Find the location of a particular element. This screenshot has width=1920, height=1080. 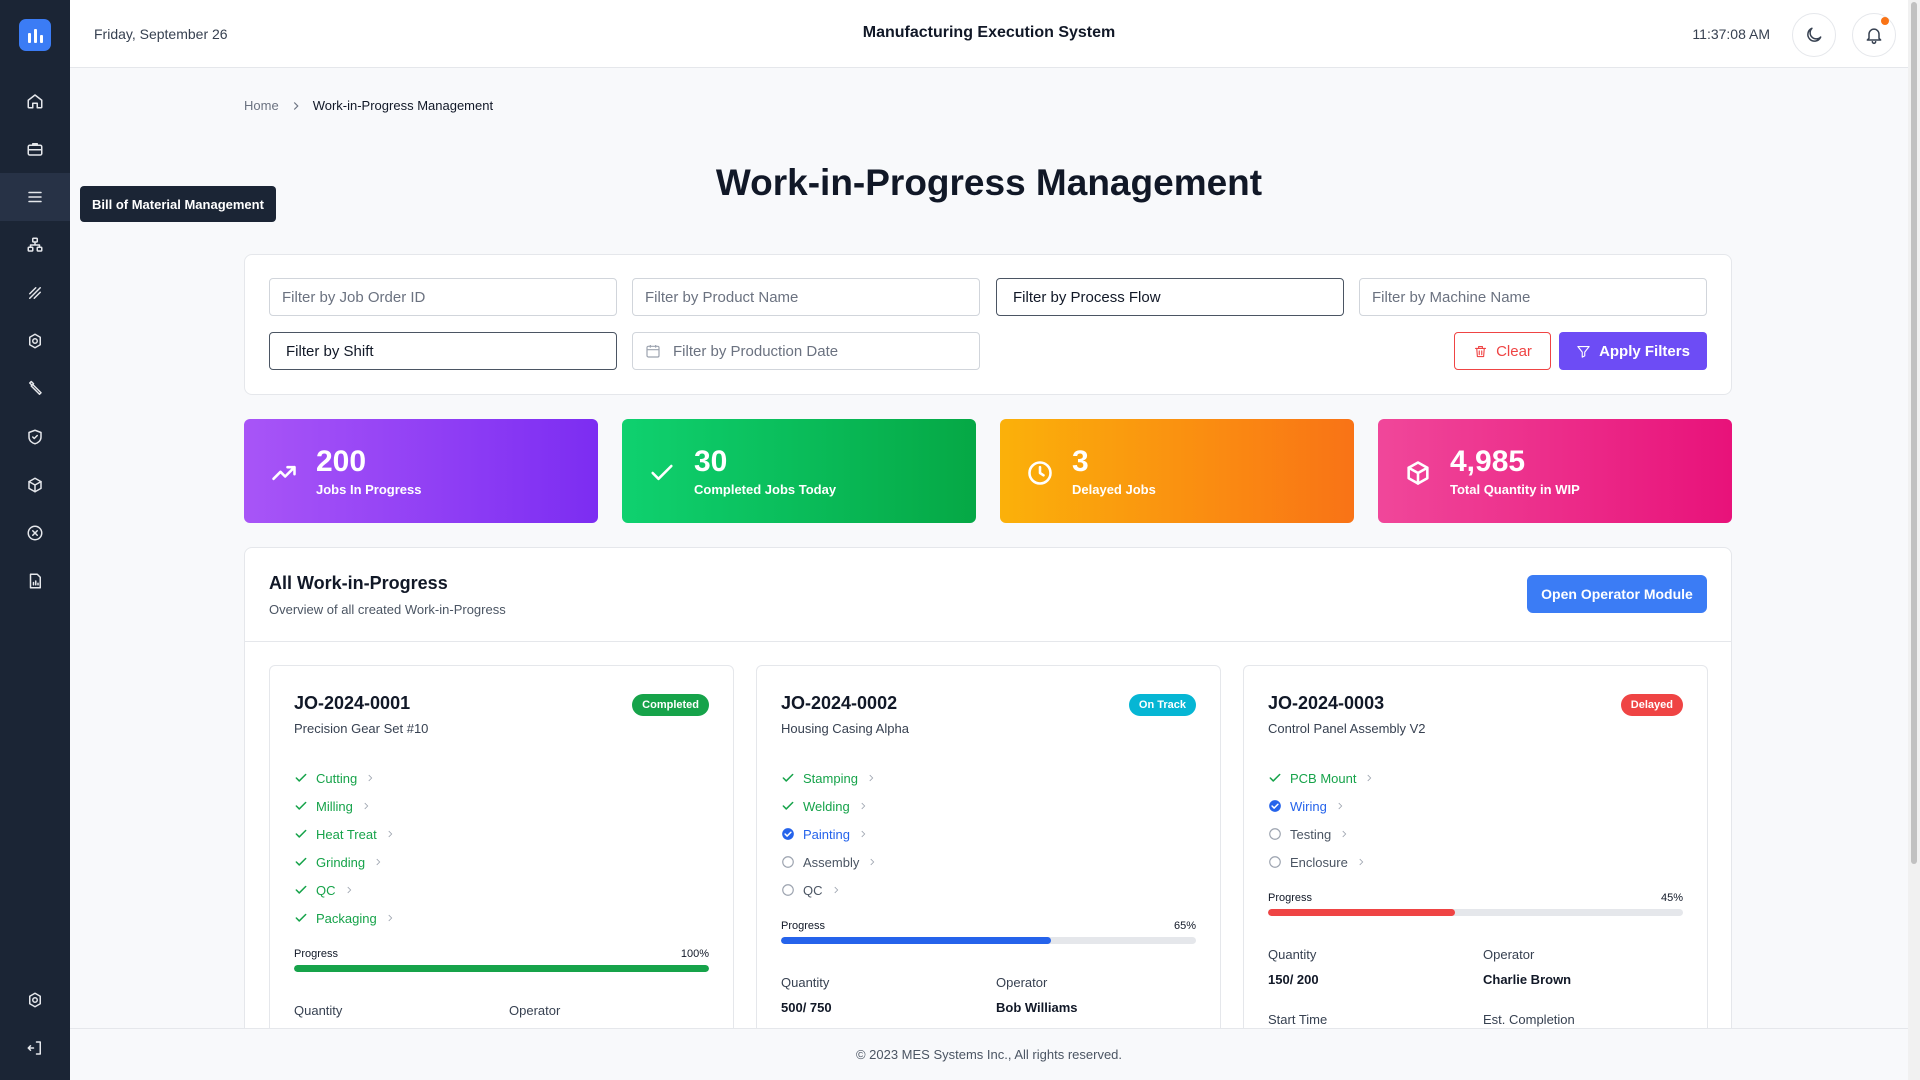

hierarchy-icon is located at coordinates (35, 244).